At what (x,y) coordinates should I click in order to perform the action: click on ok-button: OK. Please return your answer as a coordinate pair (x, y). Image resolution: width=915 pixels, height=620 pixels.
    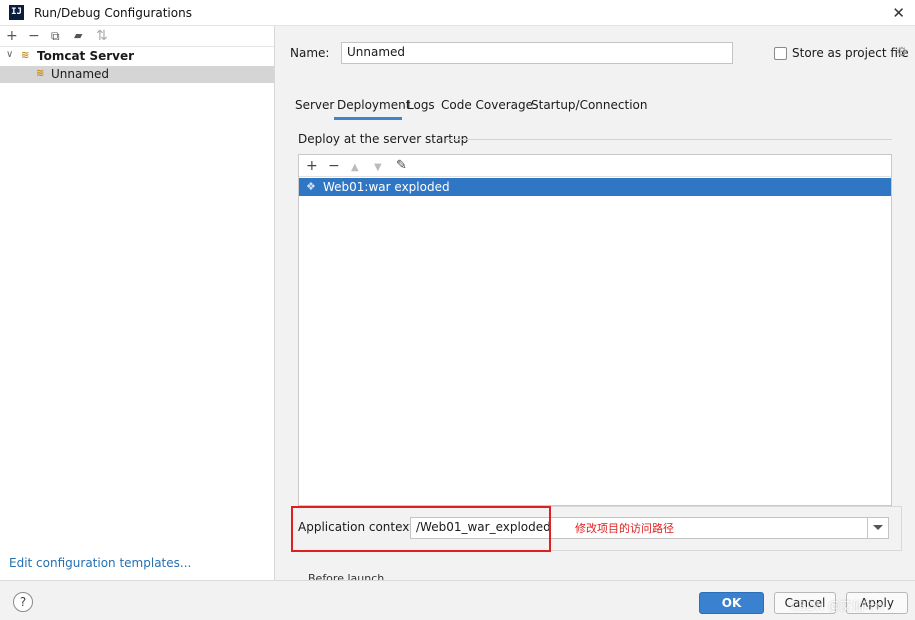
    Looking at the image, I should click on (731, 603).